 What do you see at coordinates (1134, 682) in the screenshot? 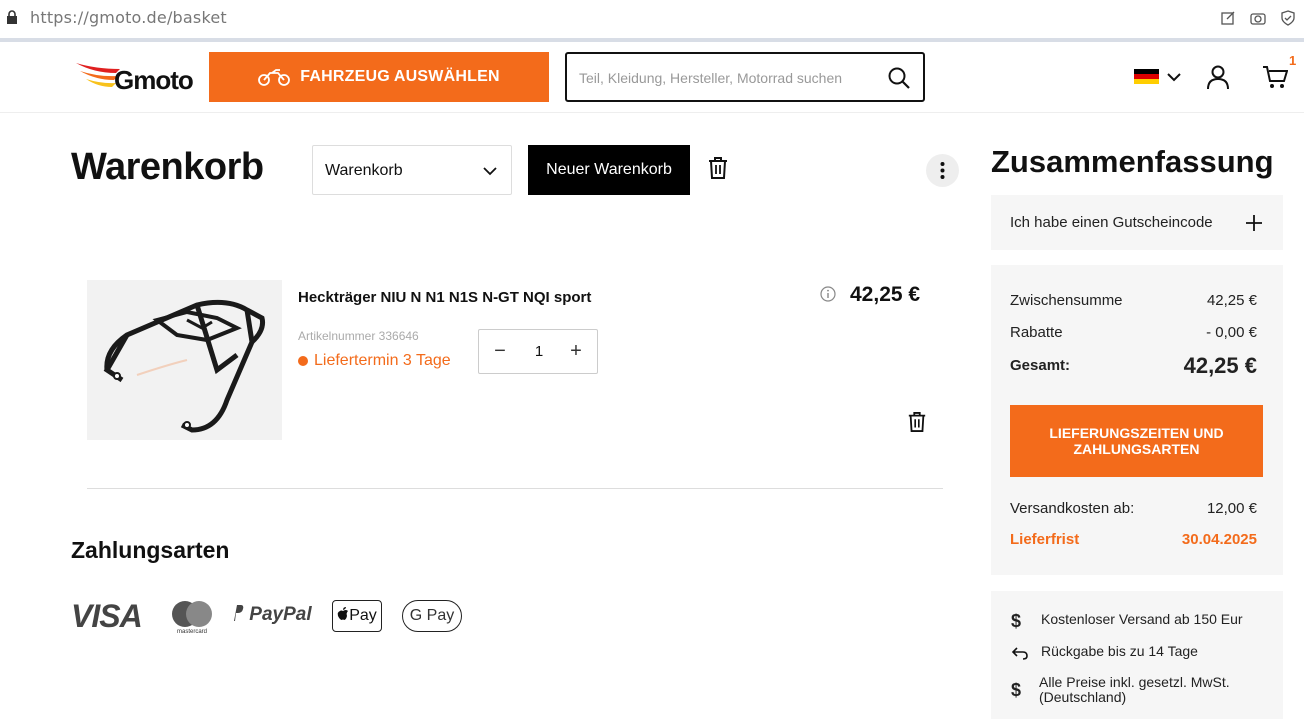
I see `perk-vat-line1: Alle Preise inkl. gesetzl. MwSt.` at bounding box center [1134, 682].